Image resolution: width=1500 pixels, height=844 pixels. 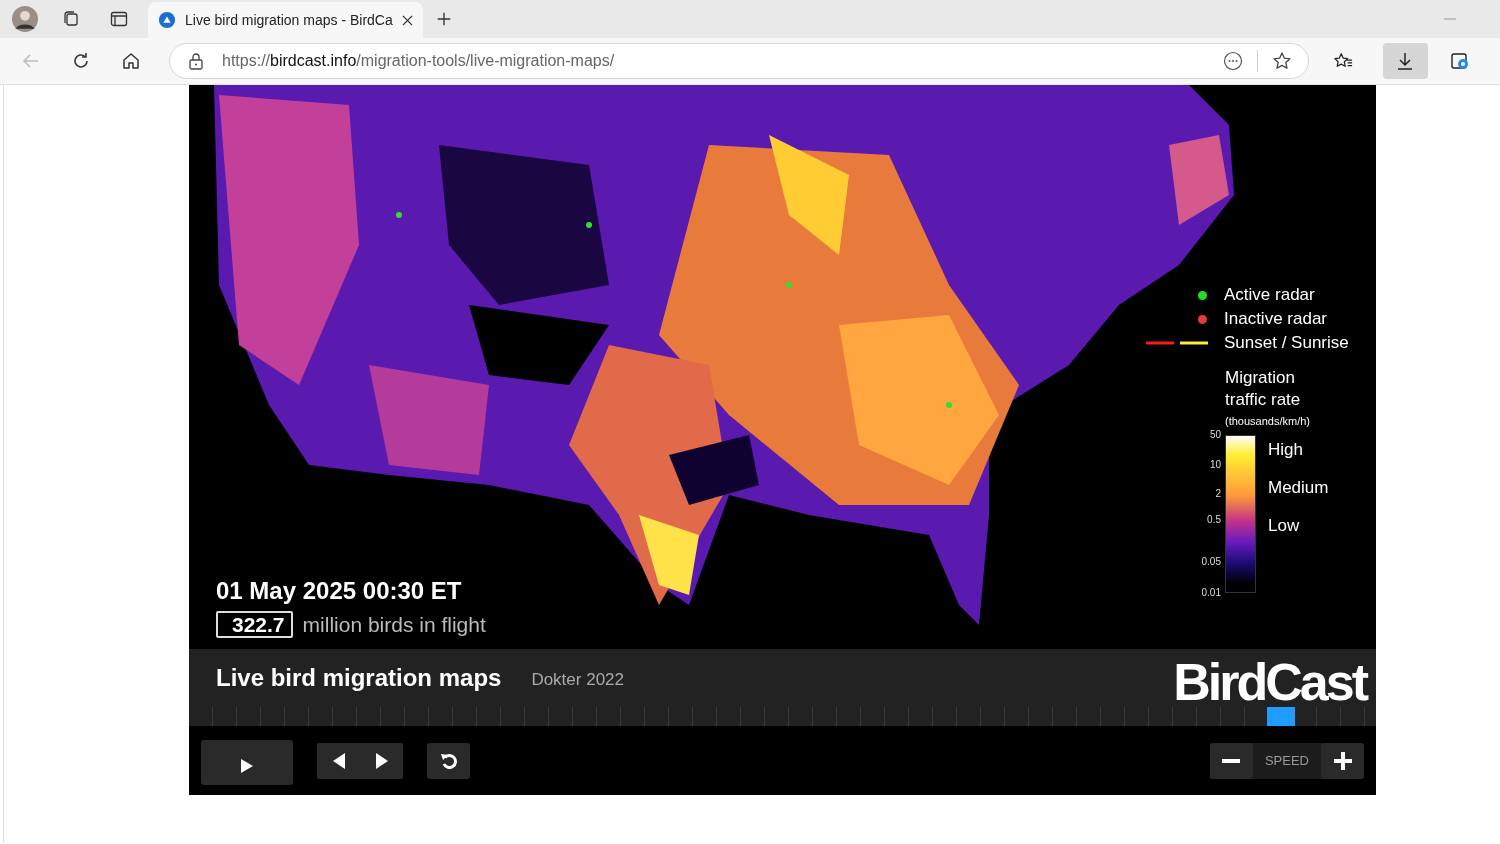 I want to click on reload-icon, so click(x=81, y=61).